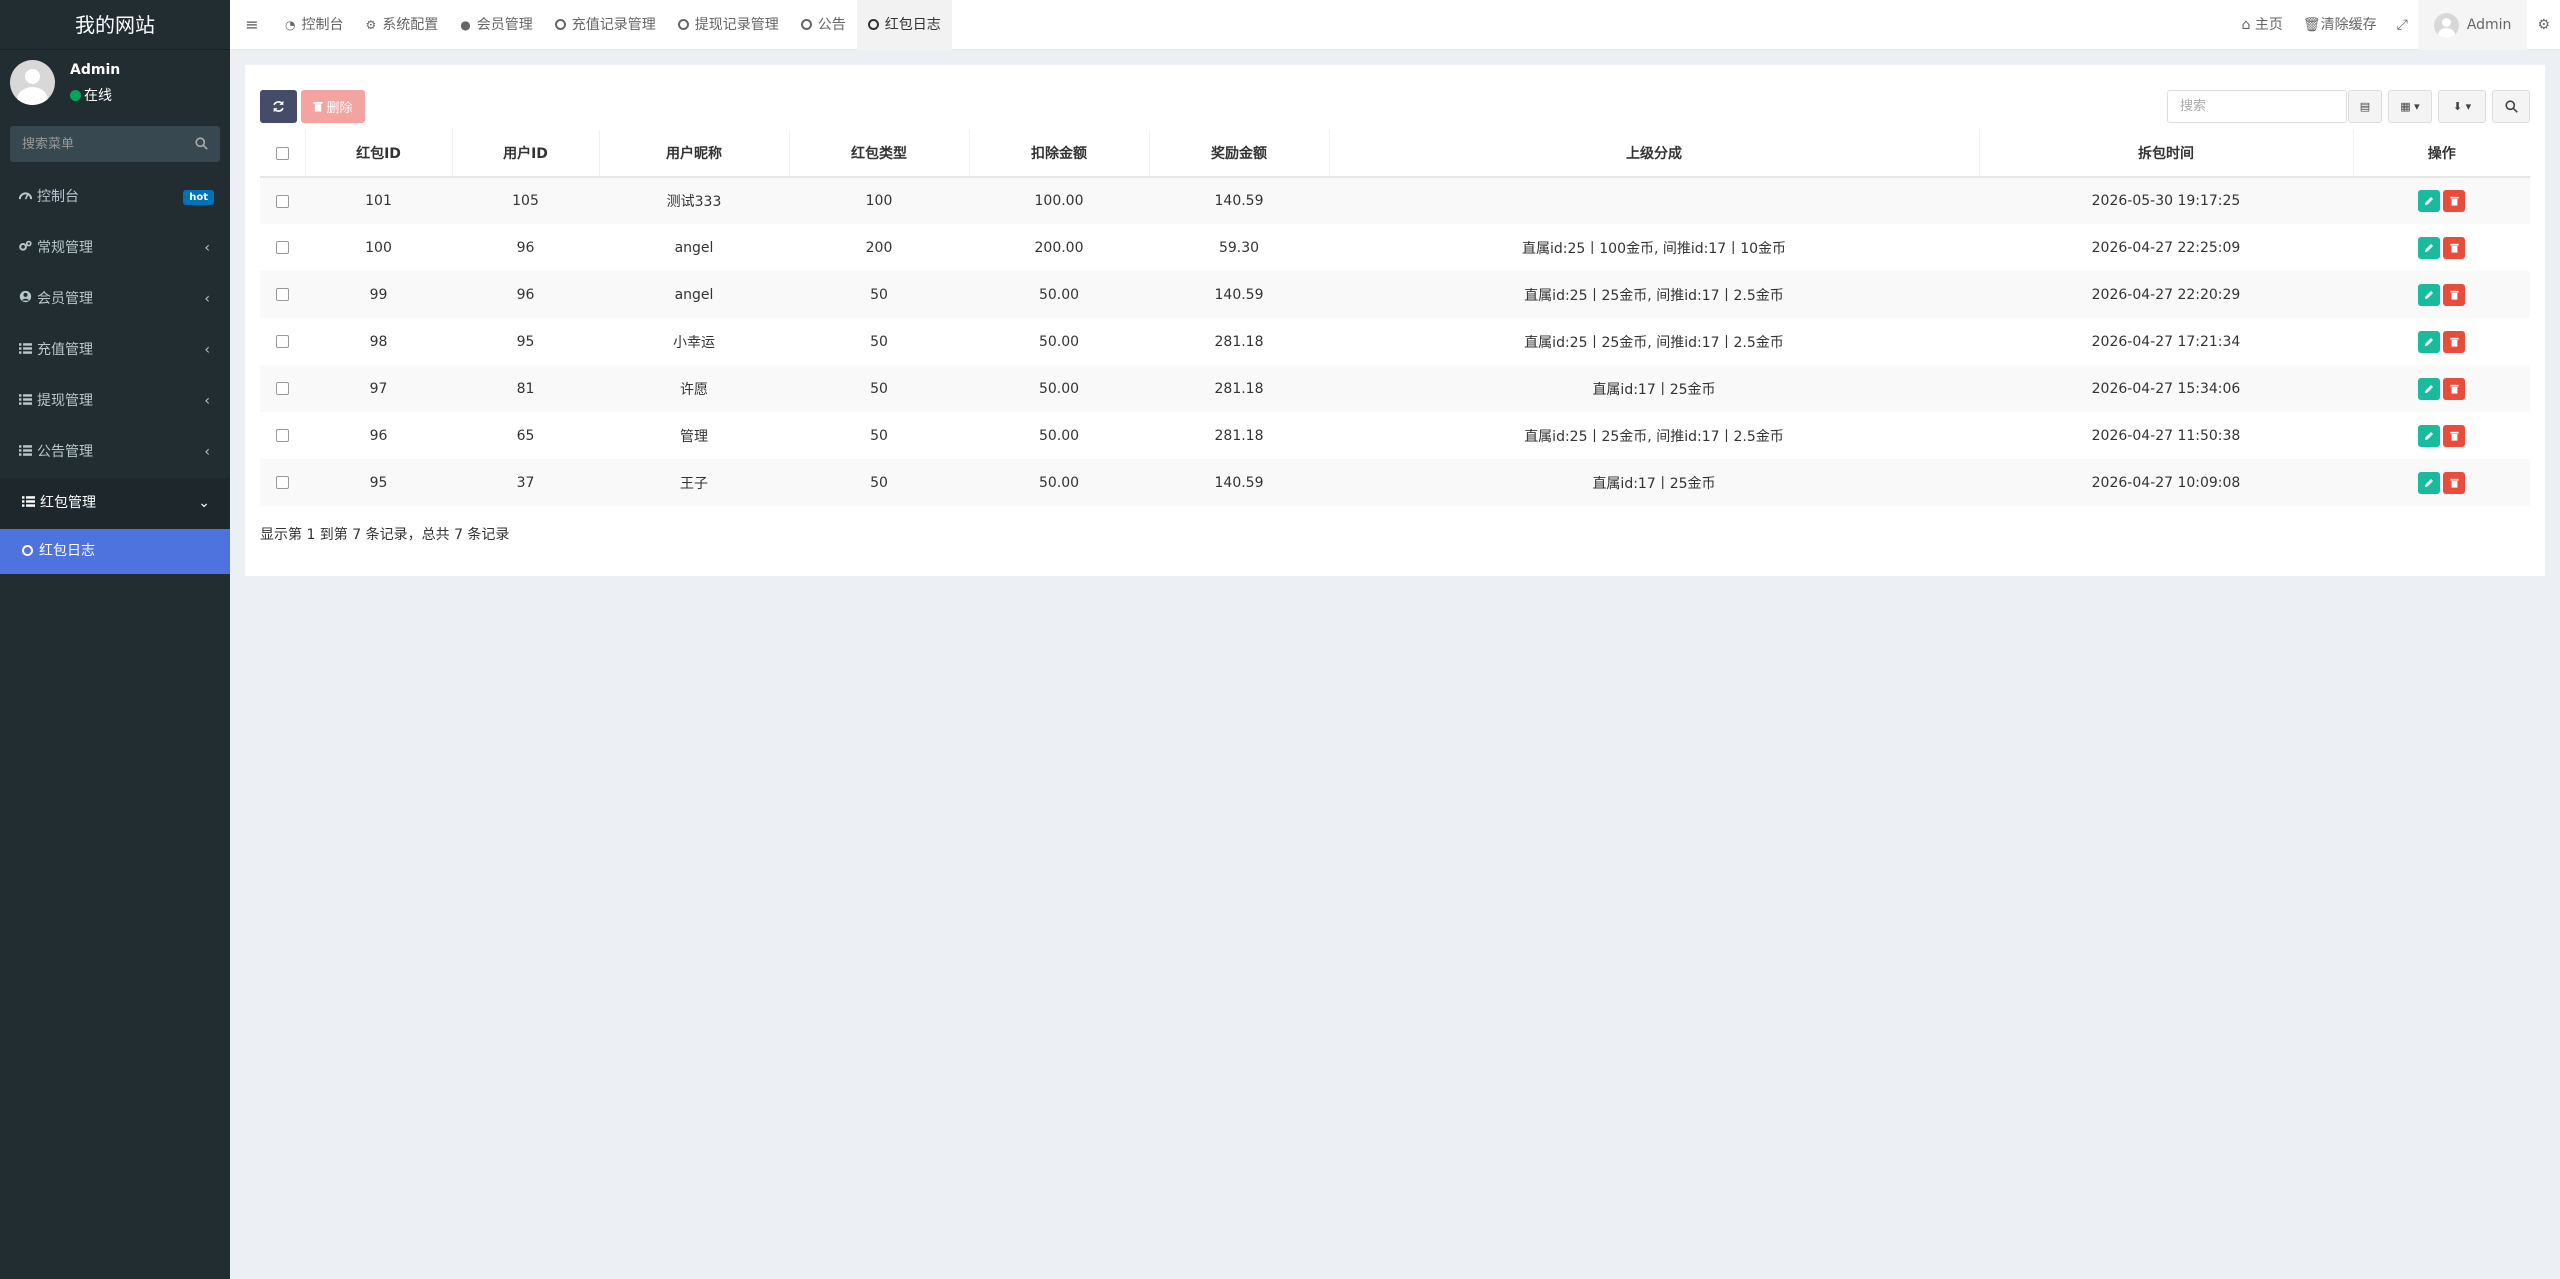 This screenshot has width=2560, height=1279. Describe the element at coordinates (322, 25) in the screenshot. I see `tab-label: 控制台` at that location.